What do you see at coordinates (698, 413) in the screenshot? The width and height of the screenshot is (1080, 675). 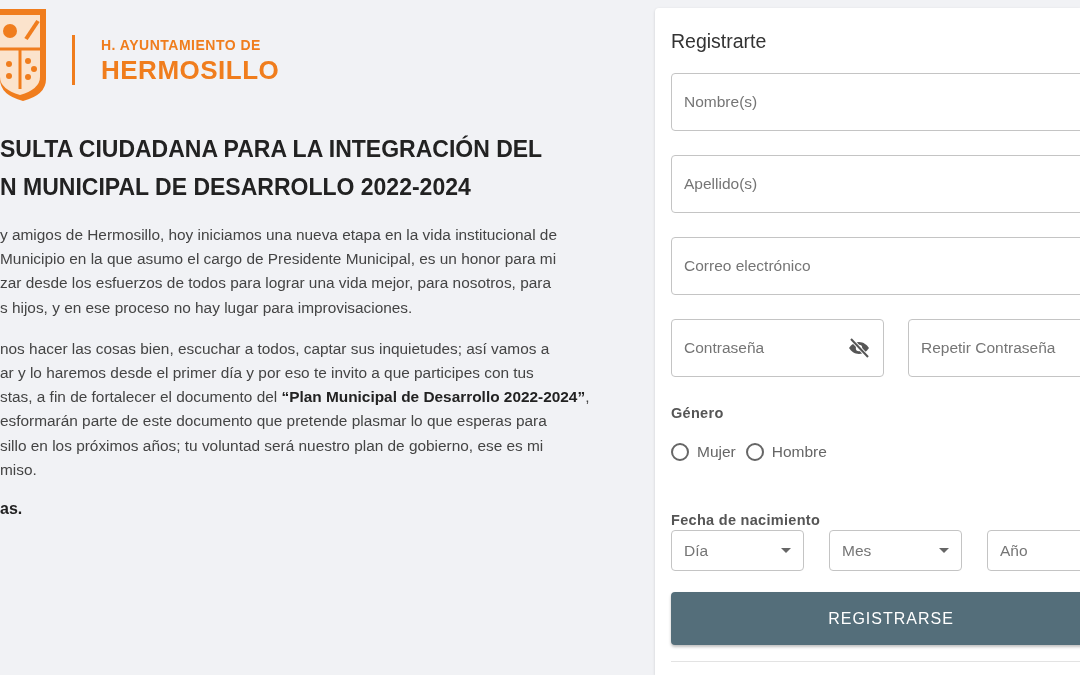 I see `gender-label: Género` at bounding box center [698, 413].